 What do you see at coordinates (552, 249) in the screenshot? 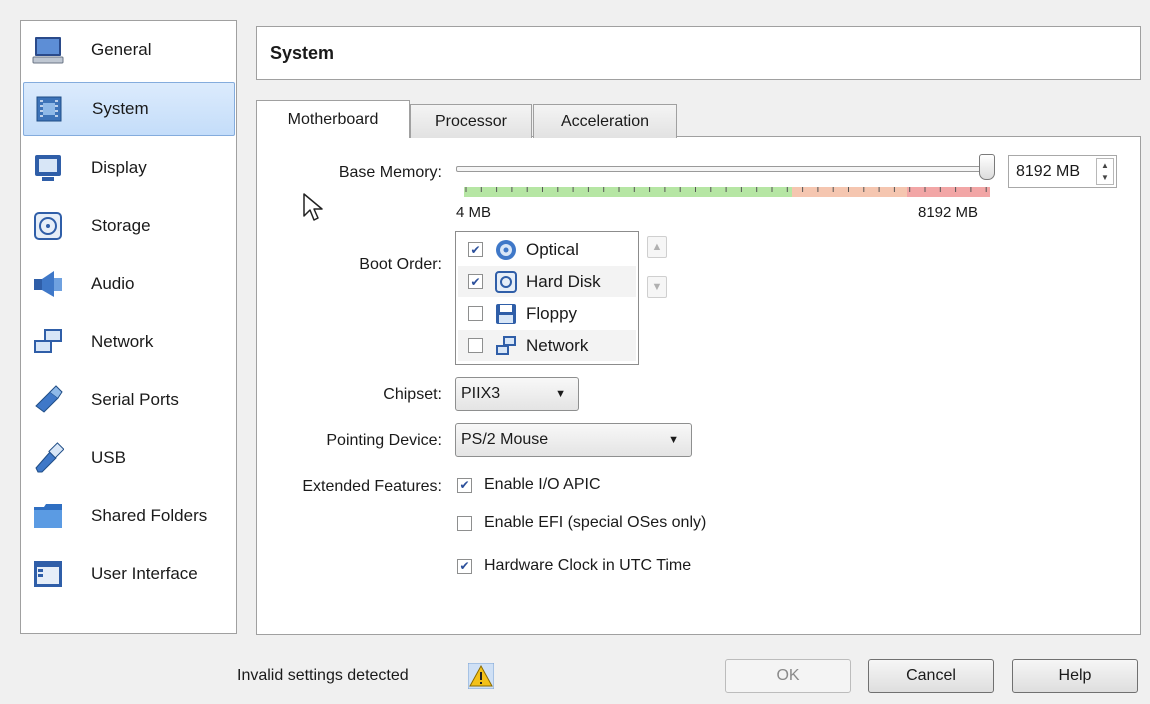
I see `boot-item-label: Optical` at bounding box center [552, 249].